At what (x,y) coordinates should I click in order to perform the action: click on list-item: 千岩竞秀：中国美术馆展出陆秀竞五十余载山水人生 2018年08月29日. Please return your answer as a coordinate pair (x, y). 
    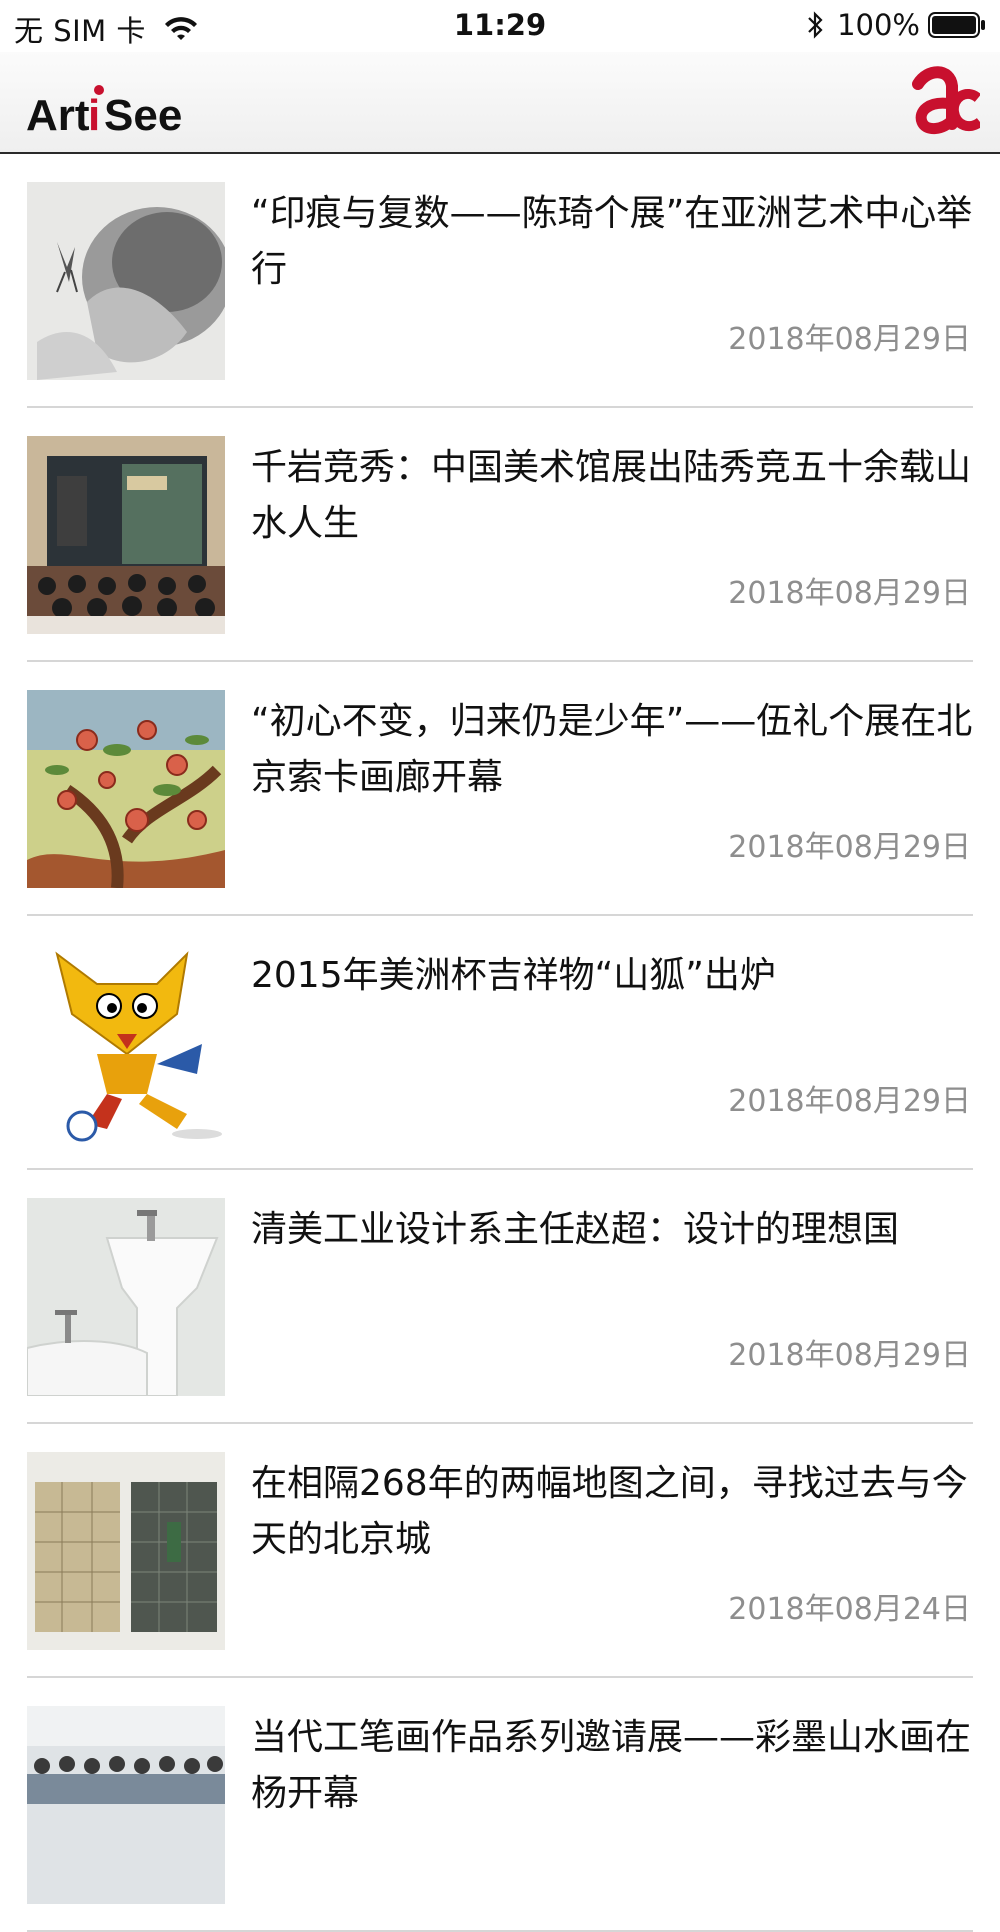
    Looking at the image, I should click on (500, 535).